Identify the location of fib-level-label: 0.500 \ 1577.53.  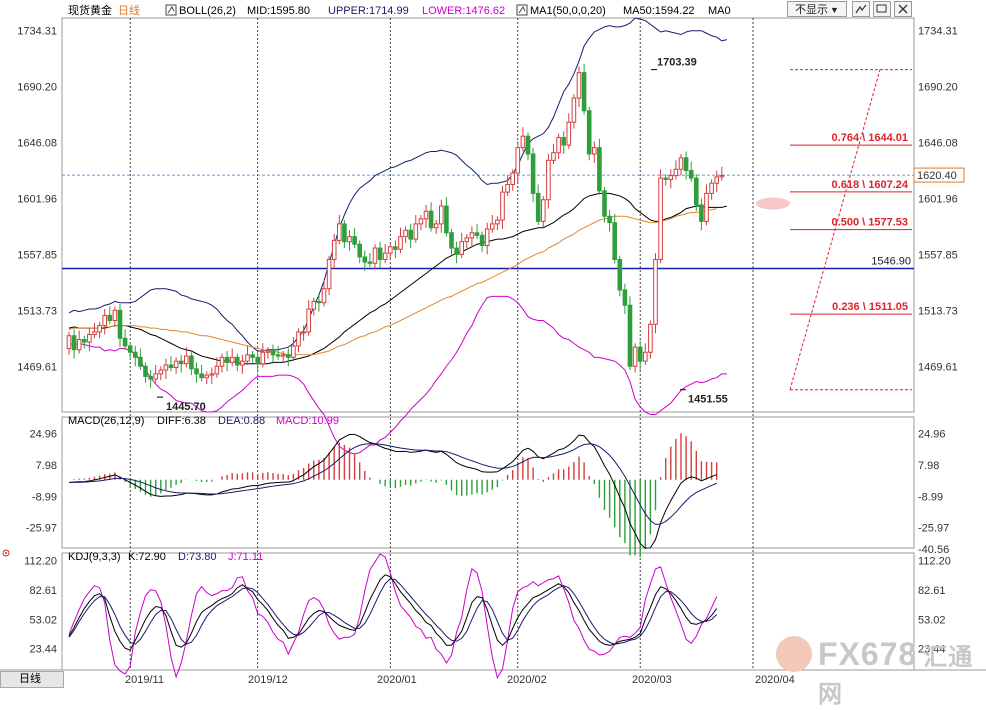
(870, 223).